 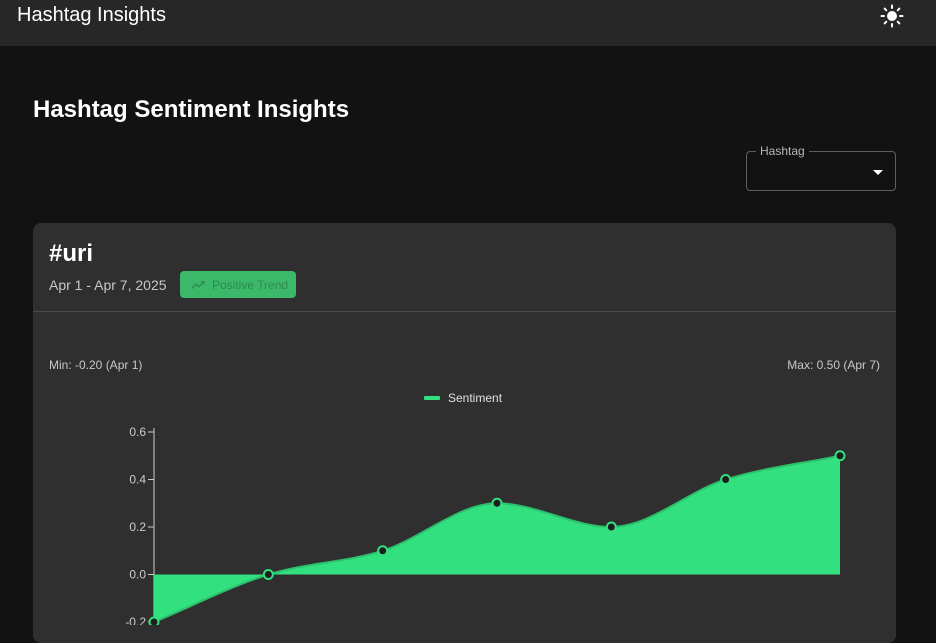 I want to click on app-bar: Hashtag Insights, so click(x=468, y=23).